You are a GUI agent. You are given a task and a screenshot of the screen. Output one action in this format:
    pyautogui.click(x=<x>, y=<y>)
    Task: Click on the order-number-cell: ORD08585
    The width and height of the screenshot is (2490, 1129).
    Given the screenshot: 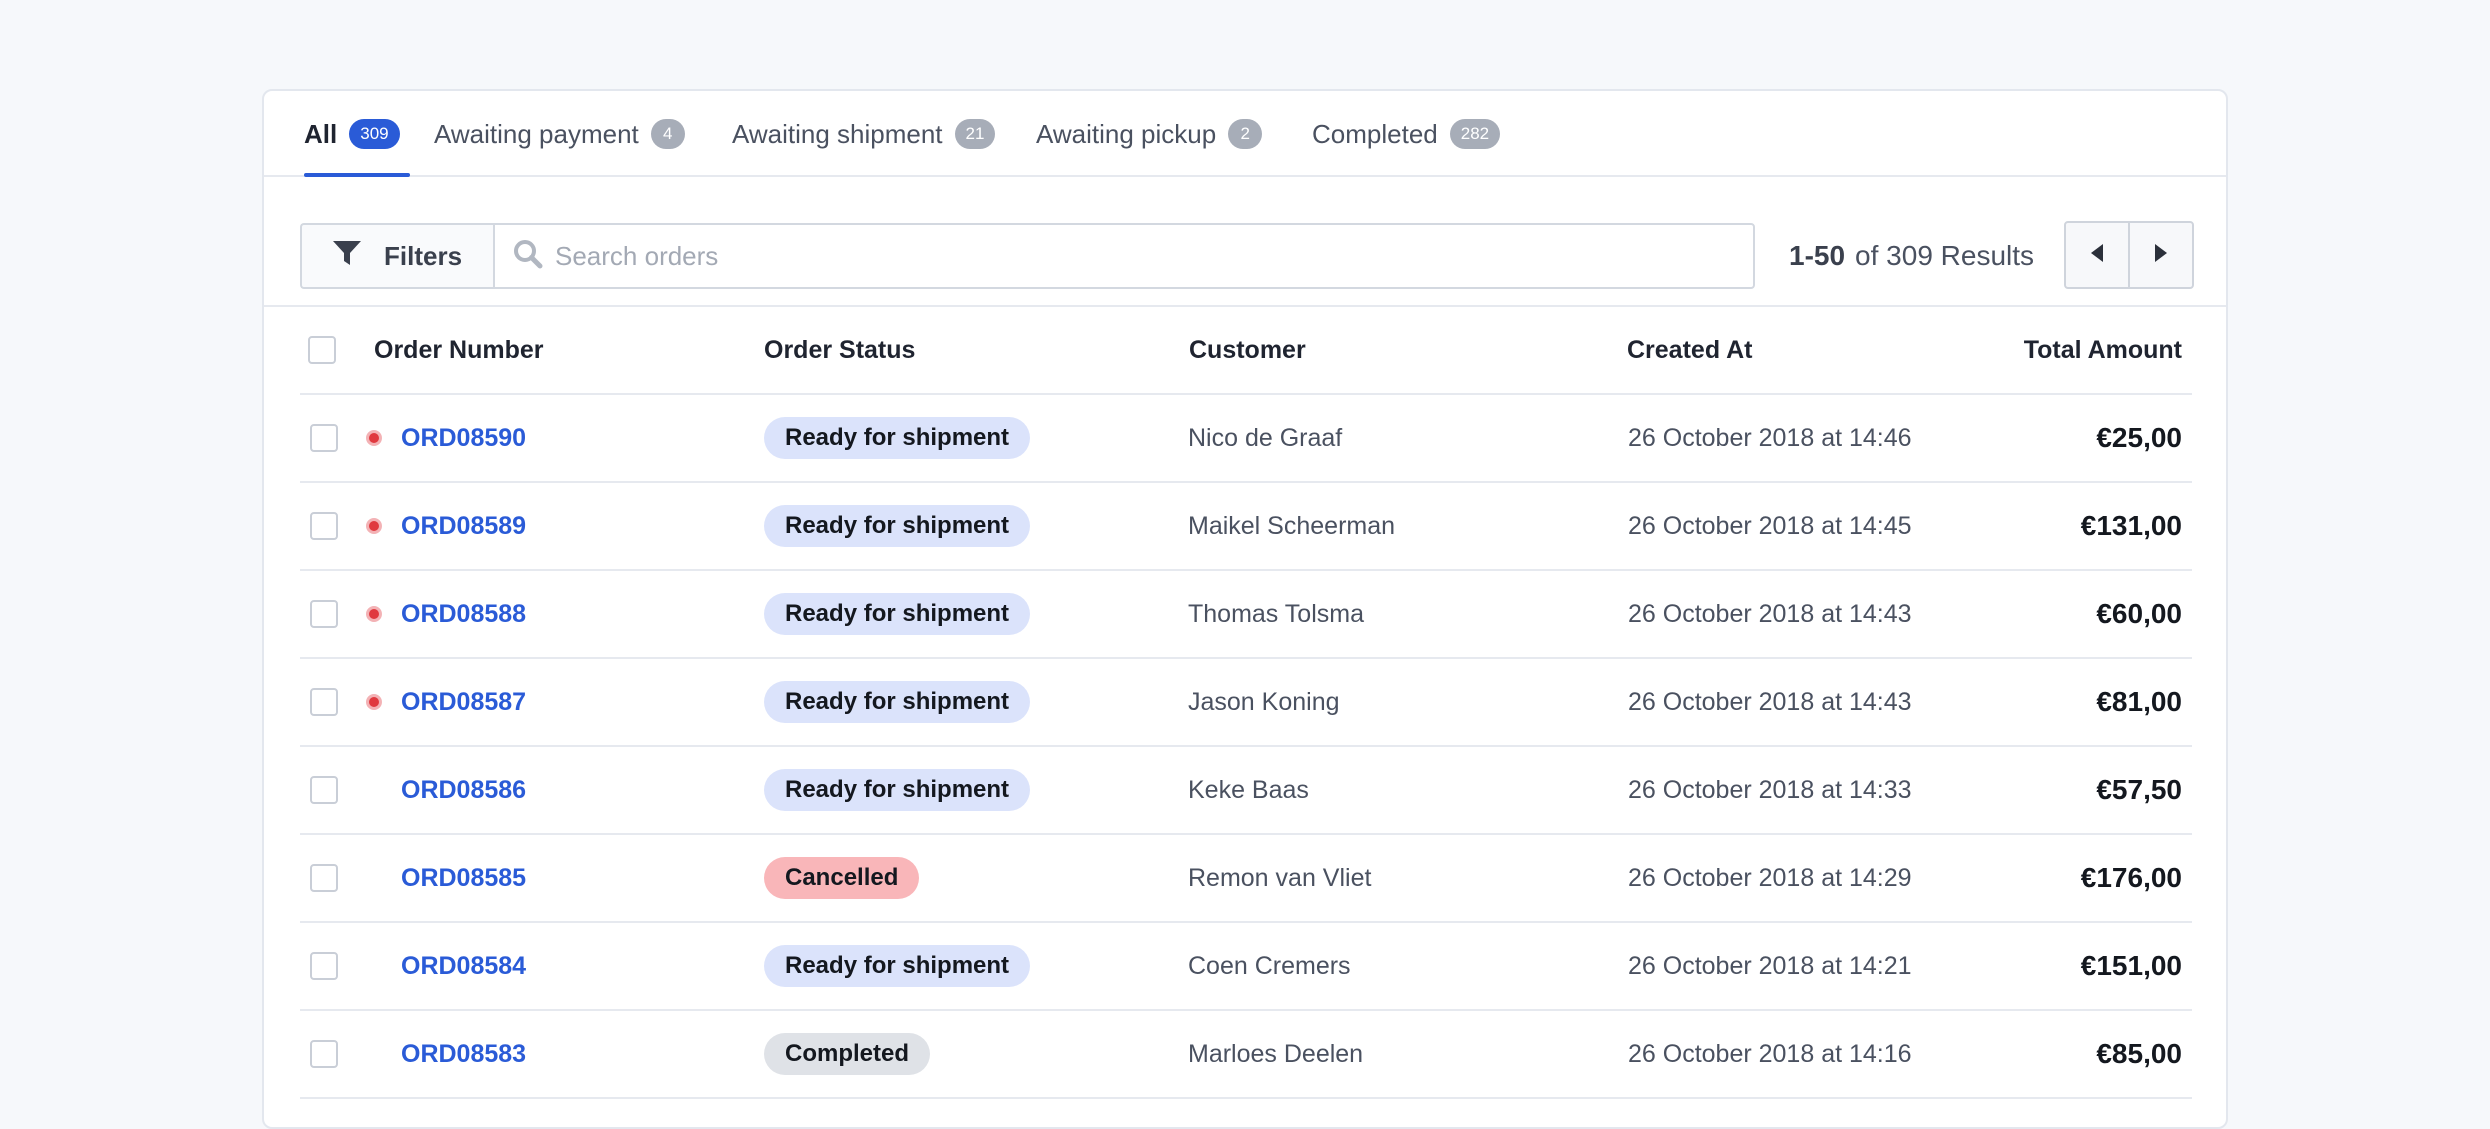 What is the action you would take?
    pyautogui.click(x=463, y=878)
    